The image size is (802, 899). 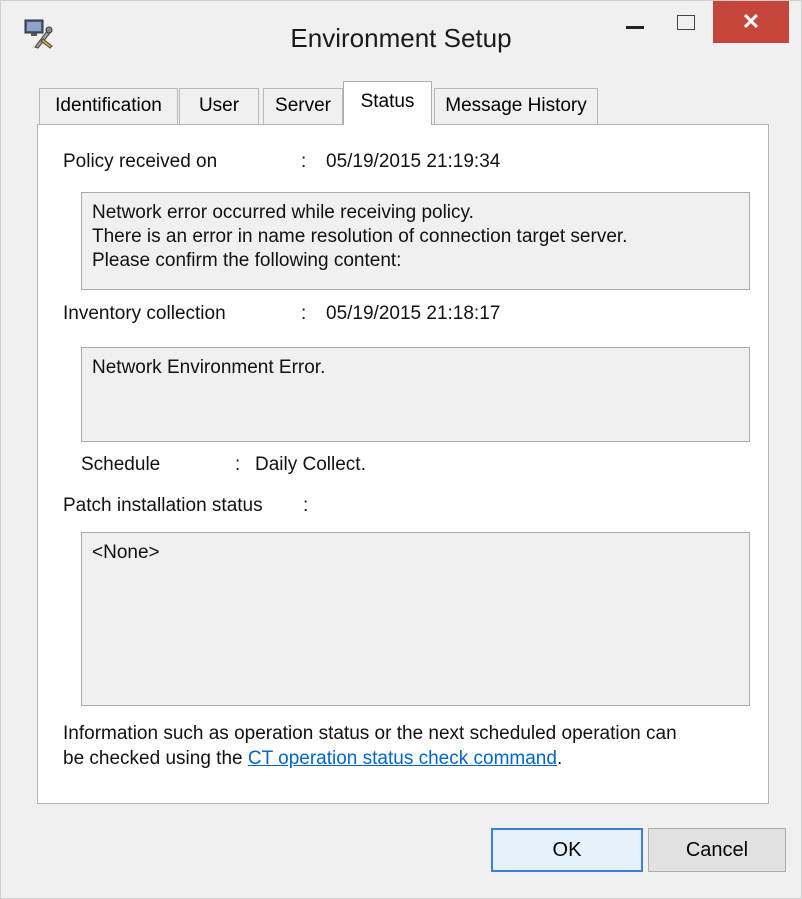 I want to click on maximize-button, so click(x=686, y=23).